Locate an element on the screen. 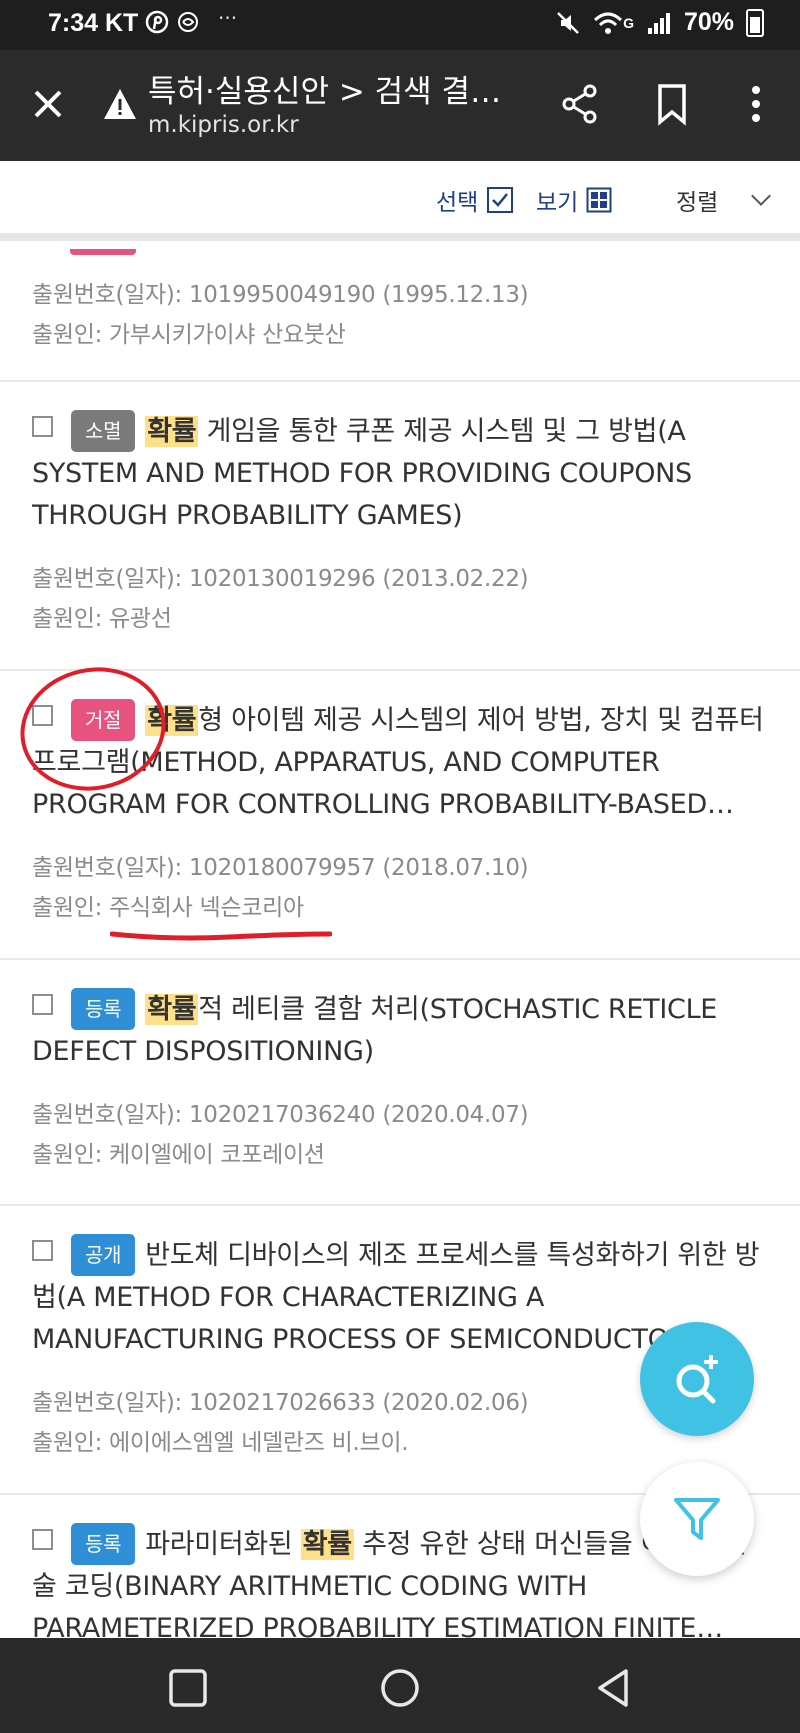 Image resolution: width=800 pixels, height=1733 pixels. close-icon is located at coordinates (48, 104).